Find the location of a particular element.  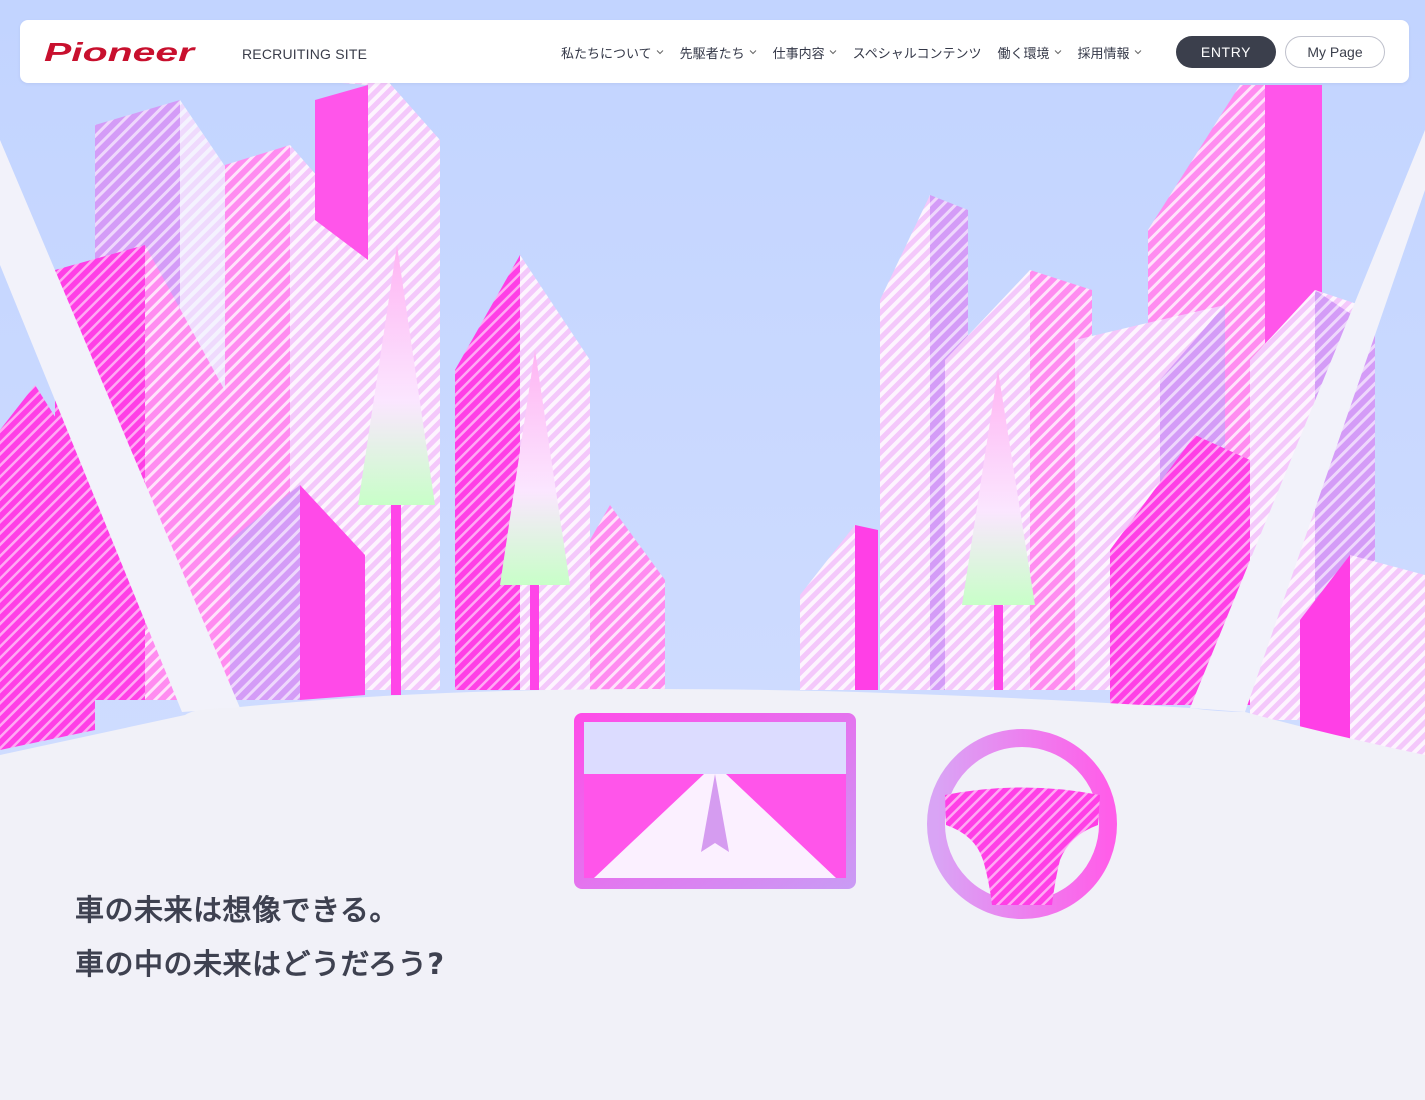

nav-item-environment: 働く環境 is located at coordinates (1030, 52).